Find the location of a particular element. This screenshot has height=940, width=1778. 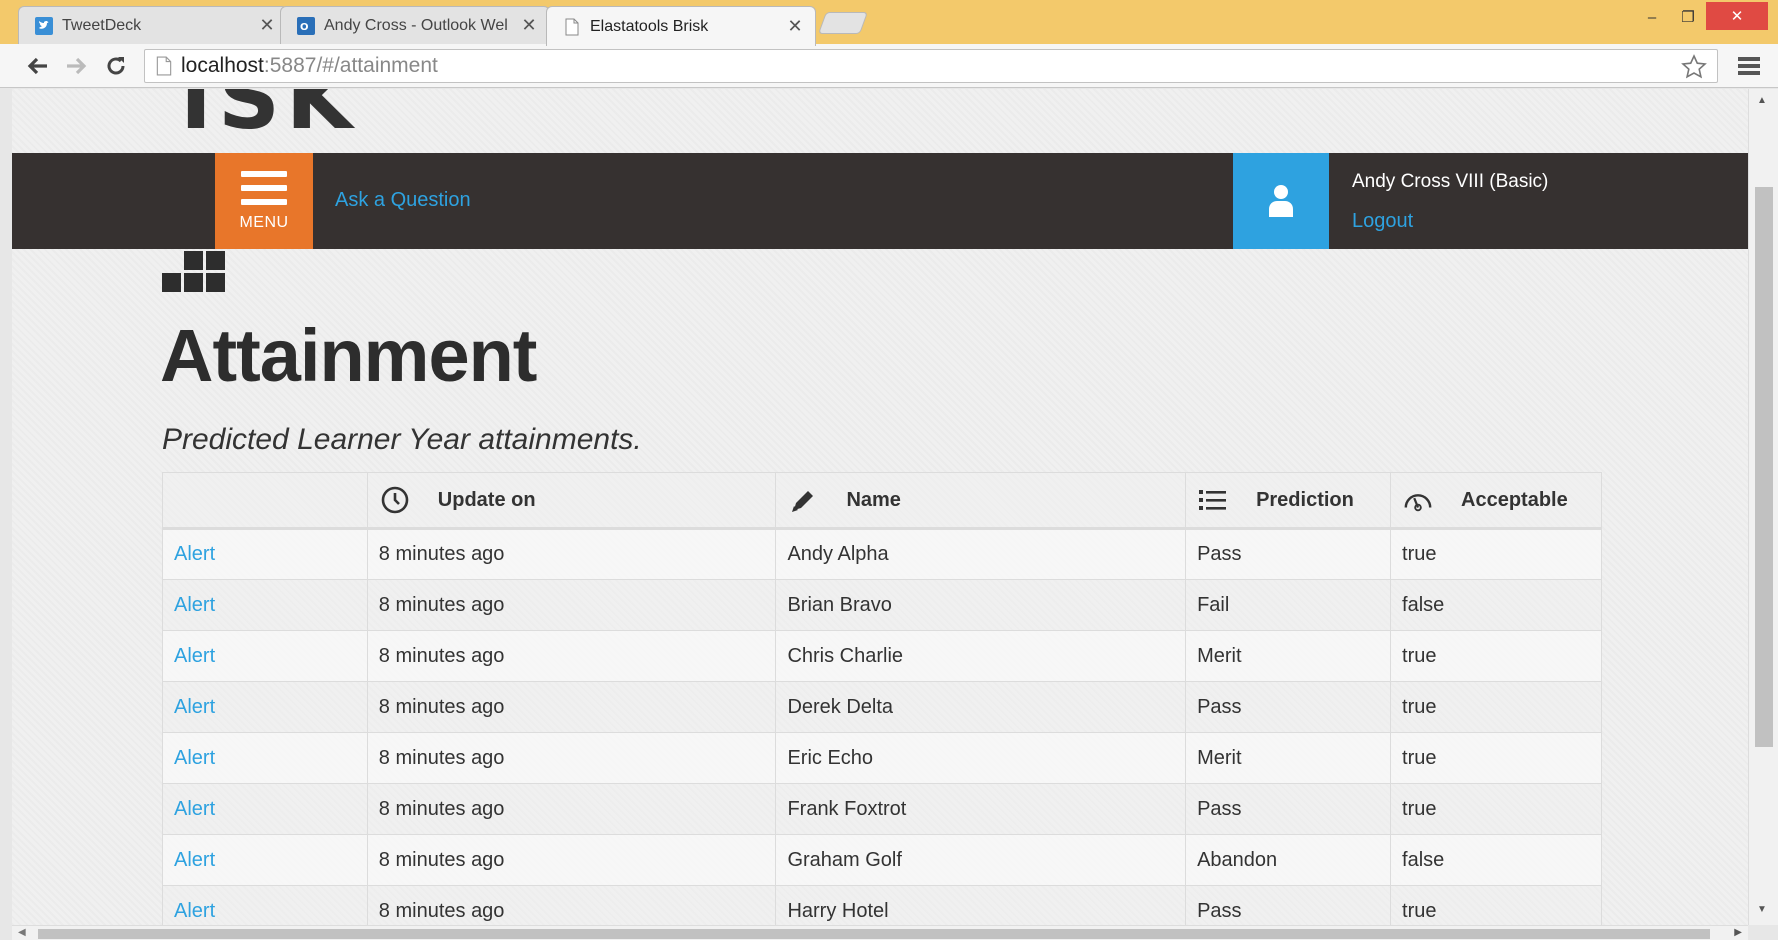

vertical-scrollbar: ▲ ▼ is located at coordinates (1763, 507).